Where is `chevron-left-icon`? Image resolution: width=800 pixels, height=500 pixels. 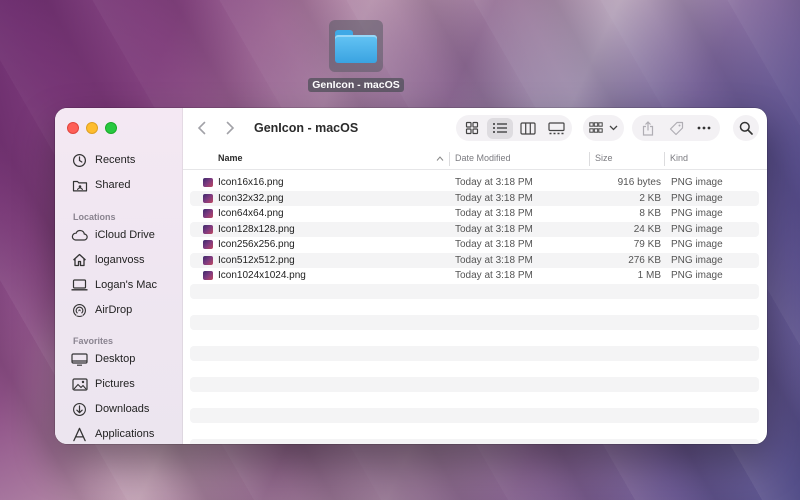 chevron-left-icon is located at coordinates (201, 128).